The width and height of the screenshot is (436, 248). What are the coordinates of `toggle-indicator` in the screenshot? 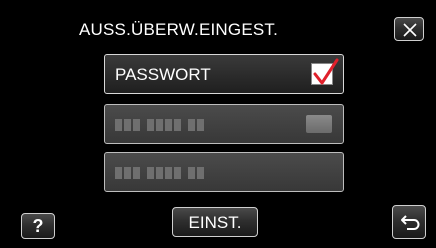 It's located at (319, 124).